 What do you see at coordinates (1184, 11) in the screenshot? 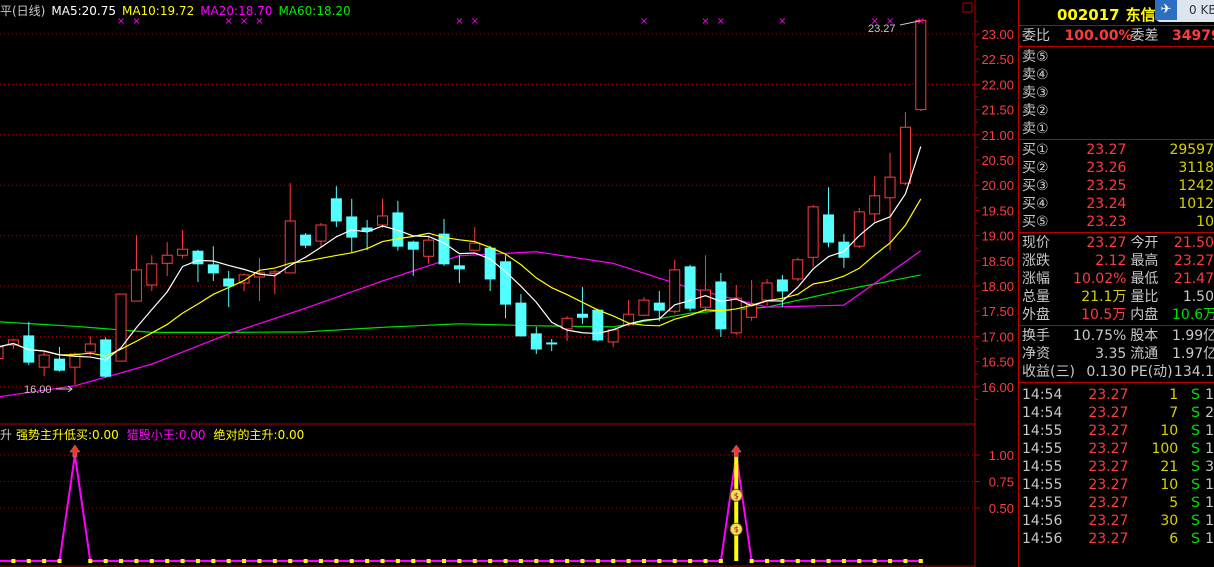
I see `network-widget: ✈ 0 KB` at bounding box center [1184, 11].